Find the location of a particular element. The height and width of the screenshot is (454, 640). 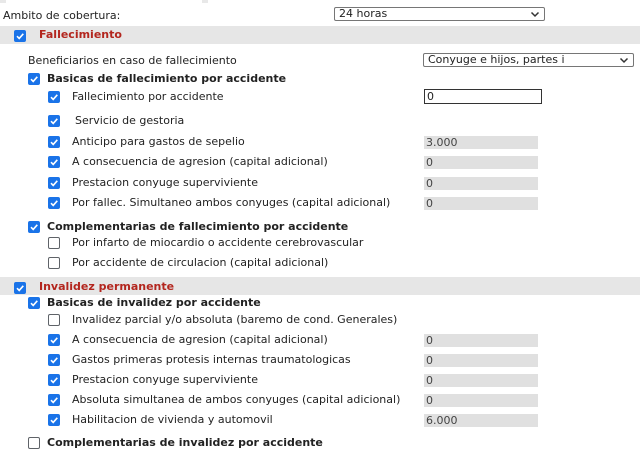

beneficiarios-select: Conyuge e hijos, partes i is located at coordinates (528, 60).